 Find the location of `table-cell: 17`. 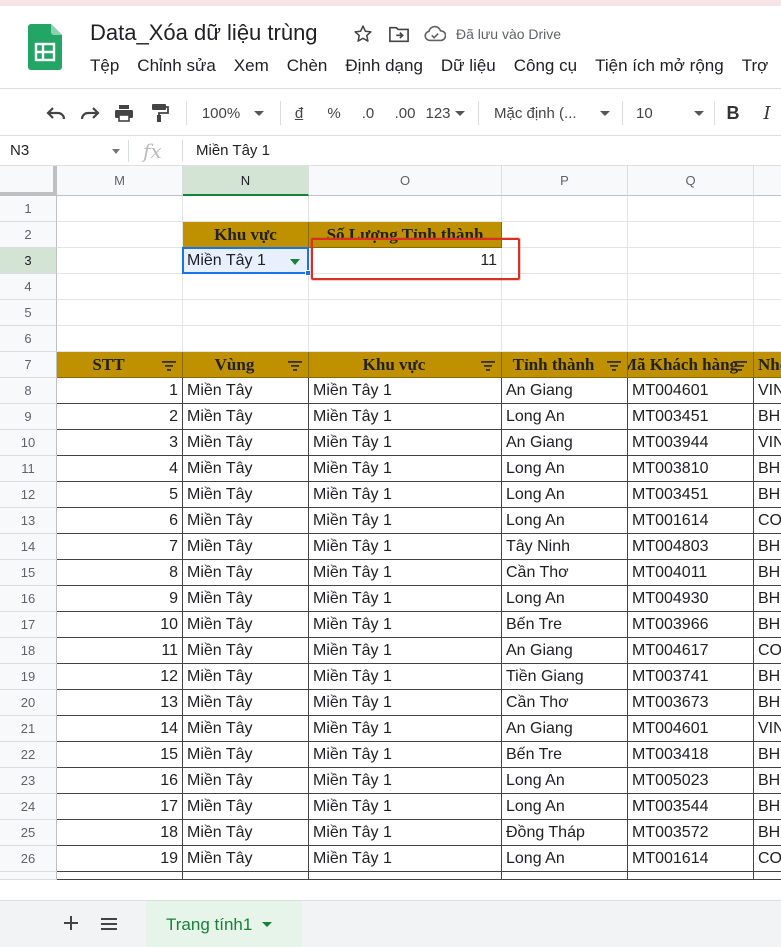

table-cell: 17 is located at coordinates (120, 807).